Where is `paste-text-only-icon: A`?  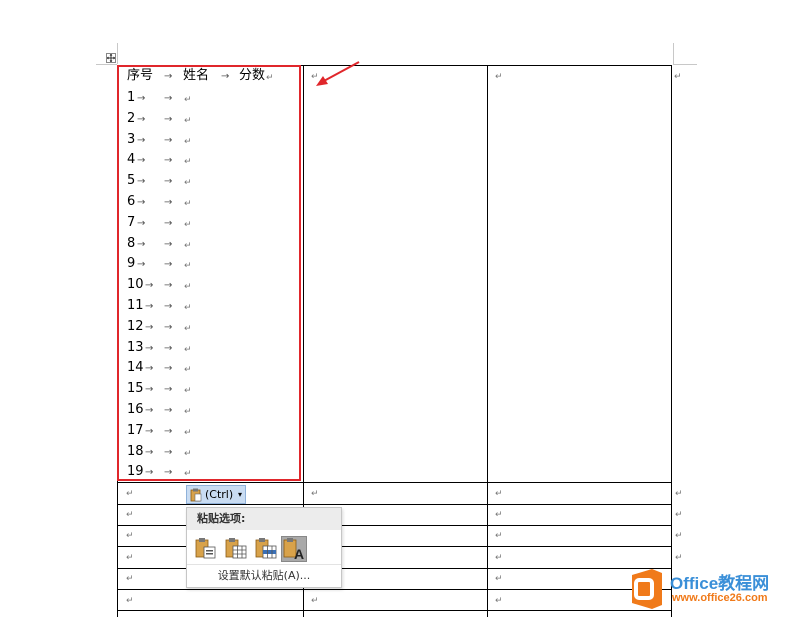 paste-text-only-icon: A is located at coordinates (293, 550).